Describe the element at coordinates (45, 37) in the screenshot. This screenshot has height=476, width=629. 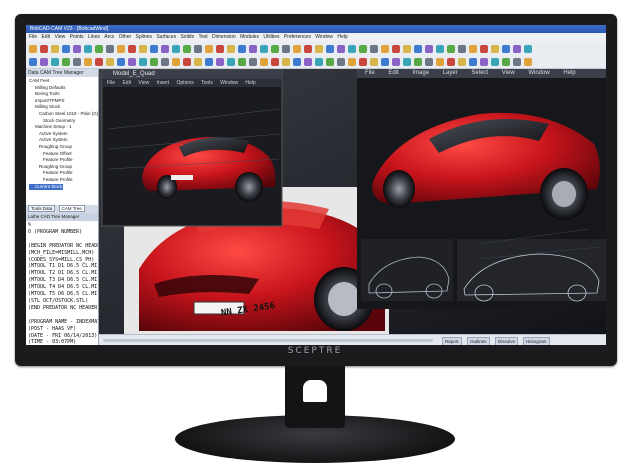
I see `menu-edit: Edit` at that location.